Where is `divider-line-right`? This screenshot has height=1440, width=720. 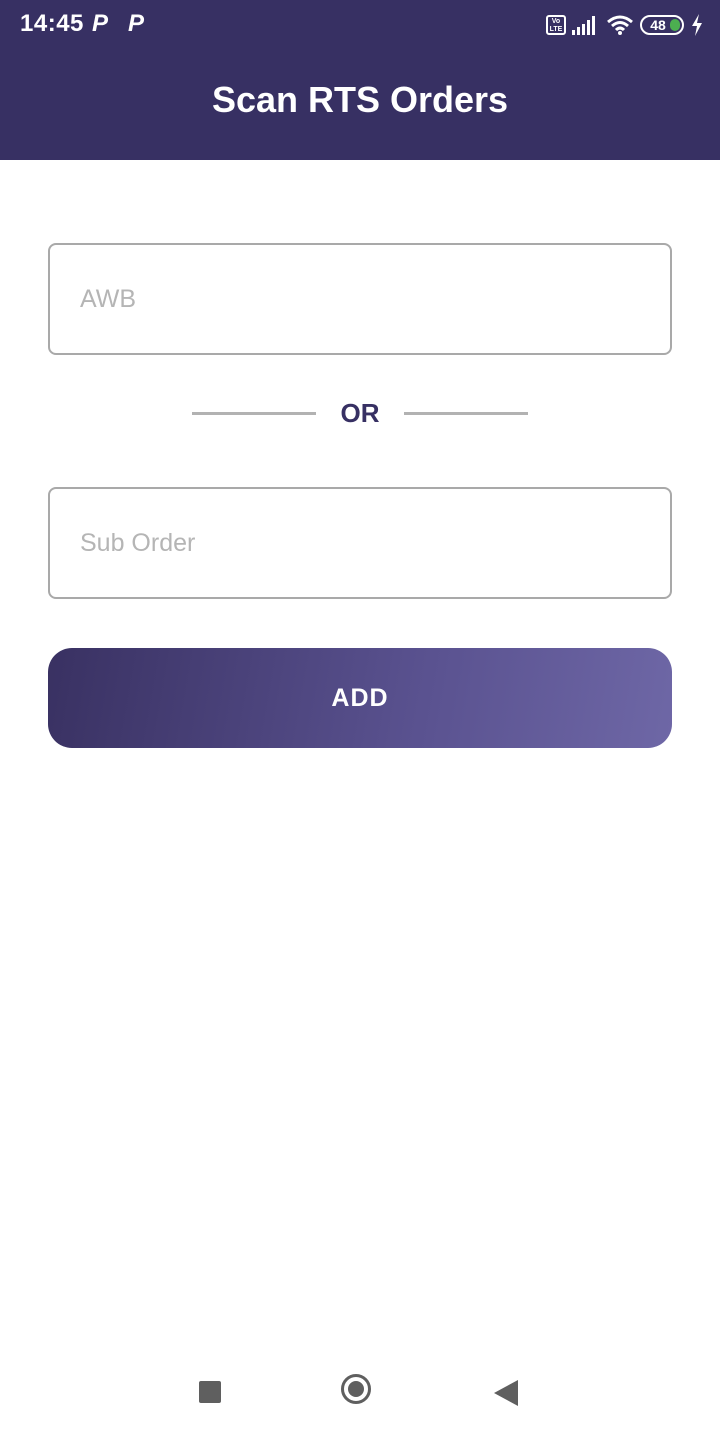
divider-line-right is located at coordinates (466, 413).